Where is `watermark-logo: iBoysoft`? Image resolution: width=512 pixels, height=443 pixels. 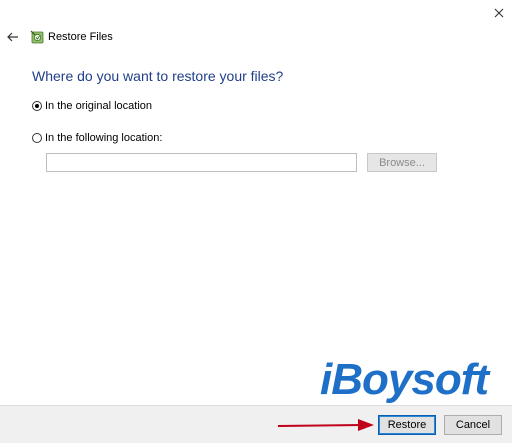
watermark-logo: iBoysoft is located at coordinates (404, 379).